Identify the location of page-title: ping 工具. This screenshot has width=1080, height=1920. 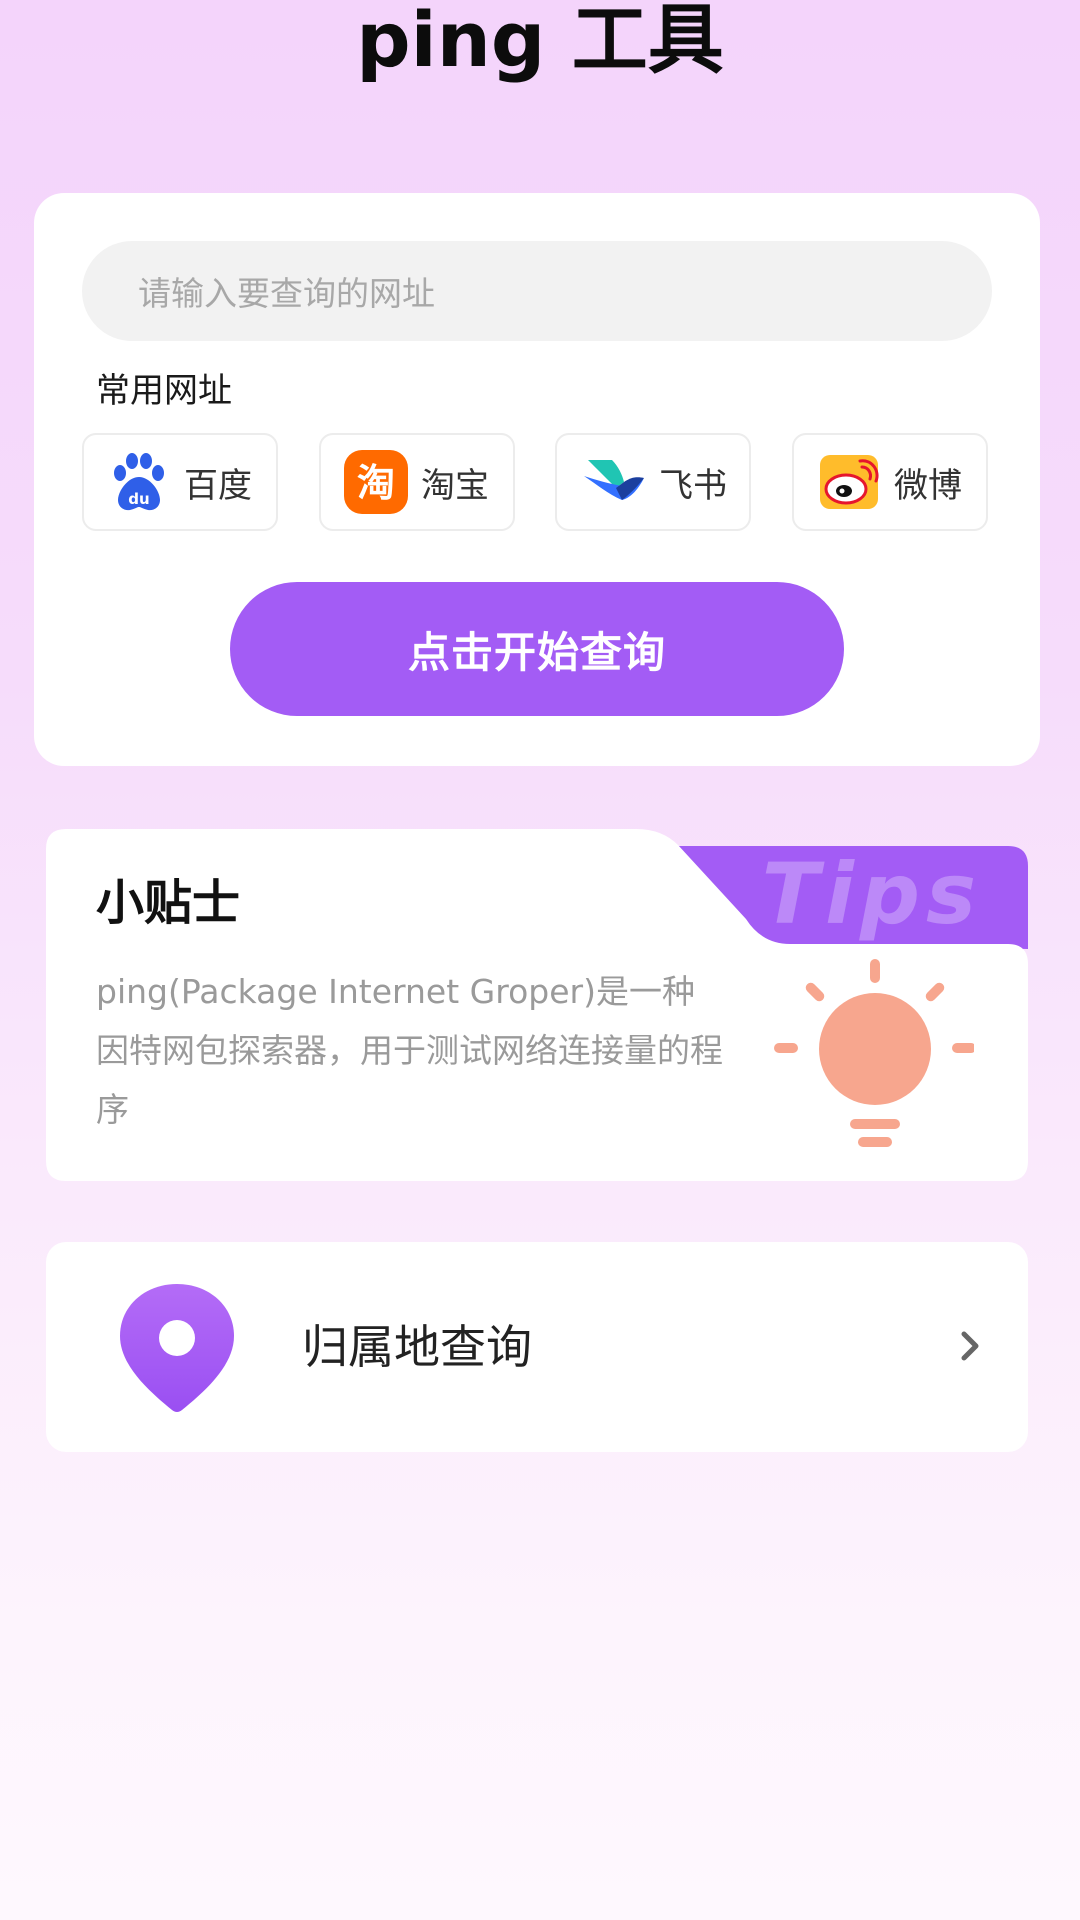
(540, 42).